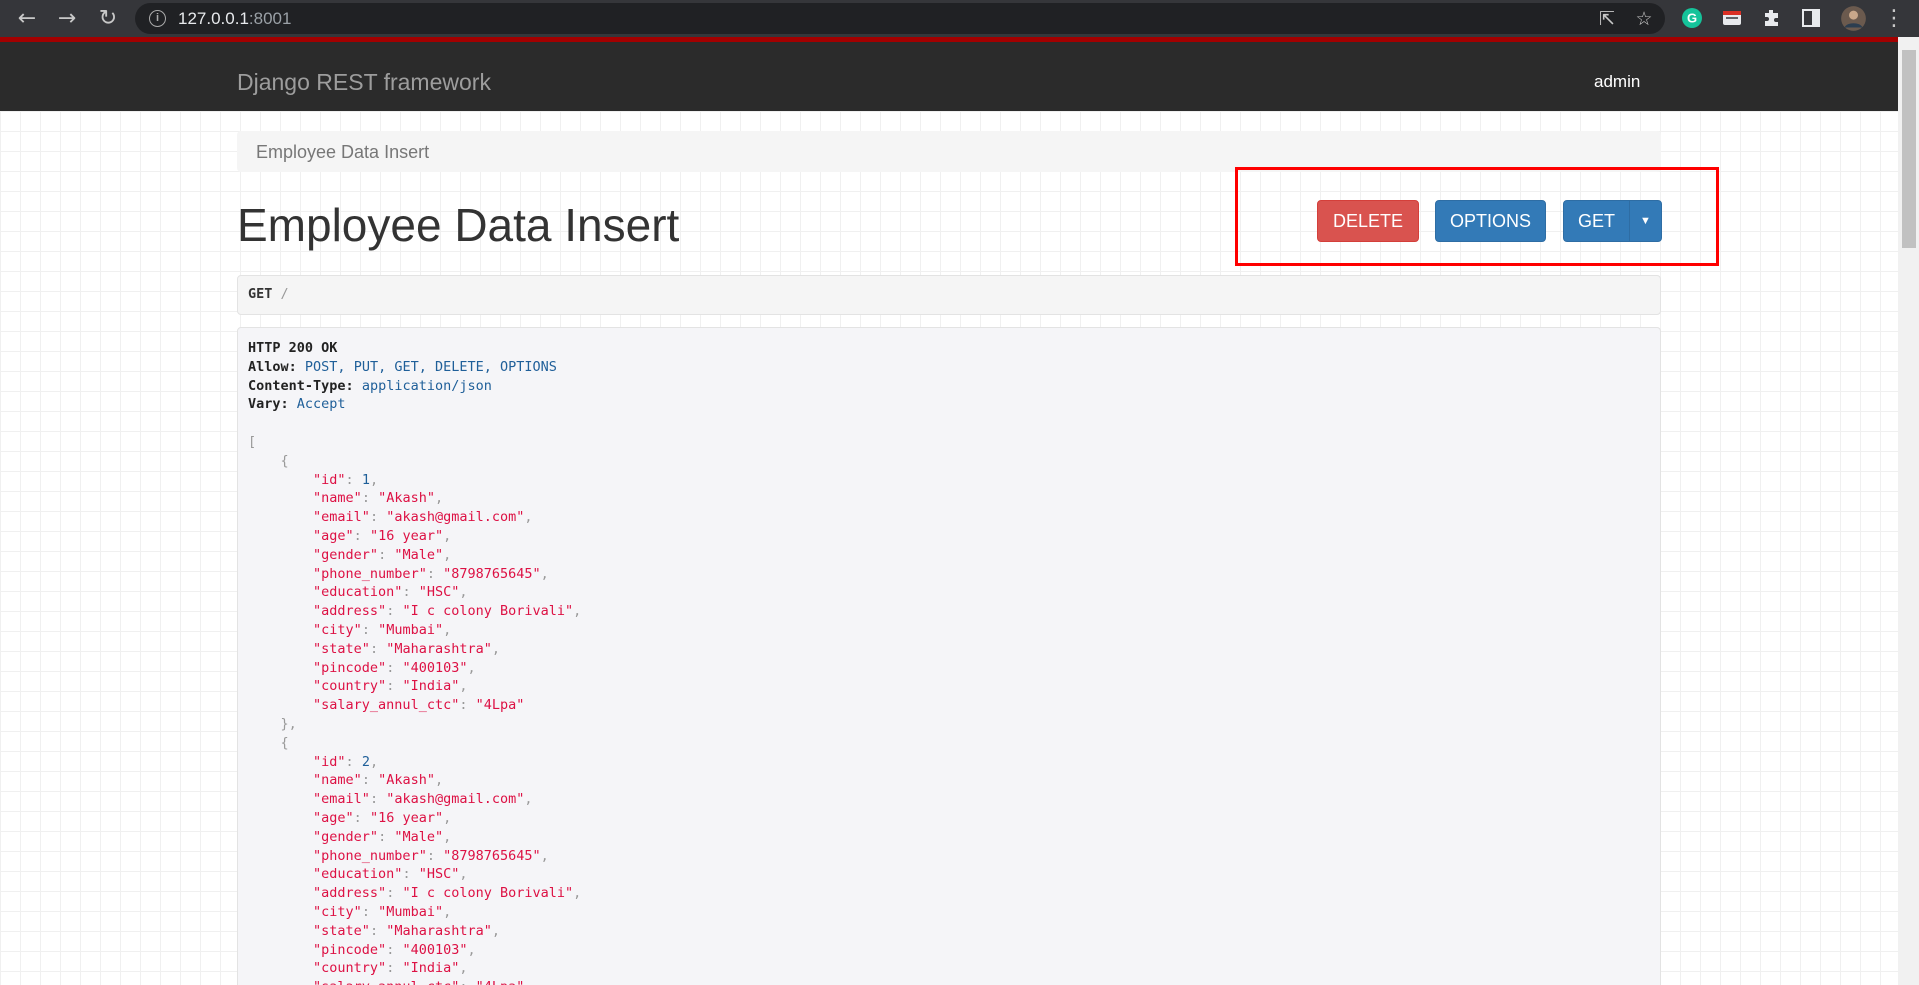 The height and width of the screenshot is (985, 1919). Describe the element at coordinates (386, 982) in the screenshot. I see `json-key: "salary_annul_ctc"` at that location.